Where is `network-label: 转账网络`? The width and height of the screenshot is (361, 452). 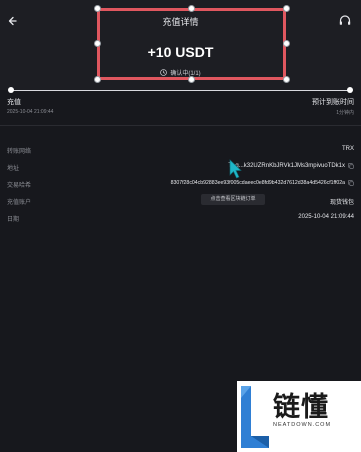
network-label: 转账网络 is located at coordinates (19, 152).